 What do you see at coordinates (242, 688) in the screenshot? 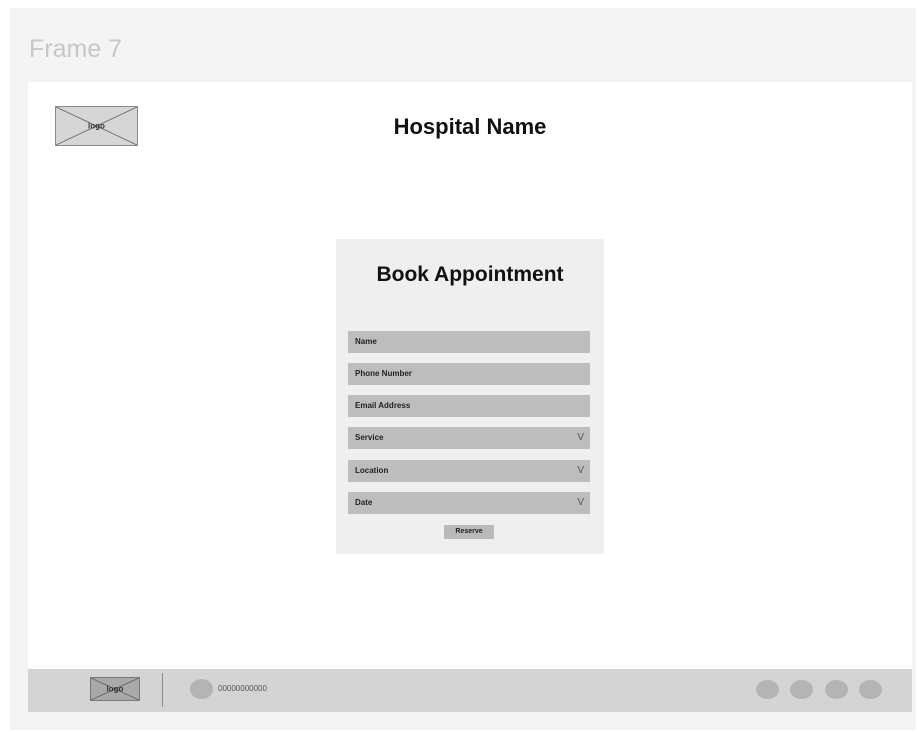
I see `phone-number: 00000000000` at bounding box center [242, 688].